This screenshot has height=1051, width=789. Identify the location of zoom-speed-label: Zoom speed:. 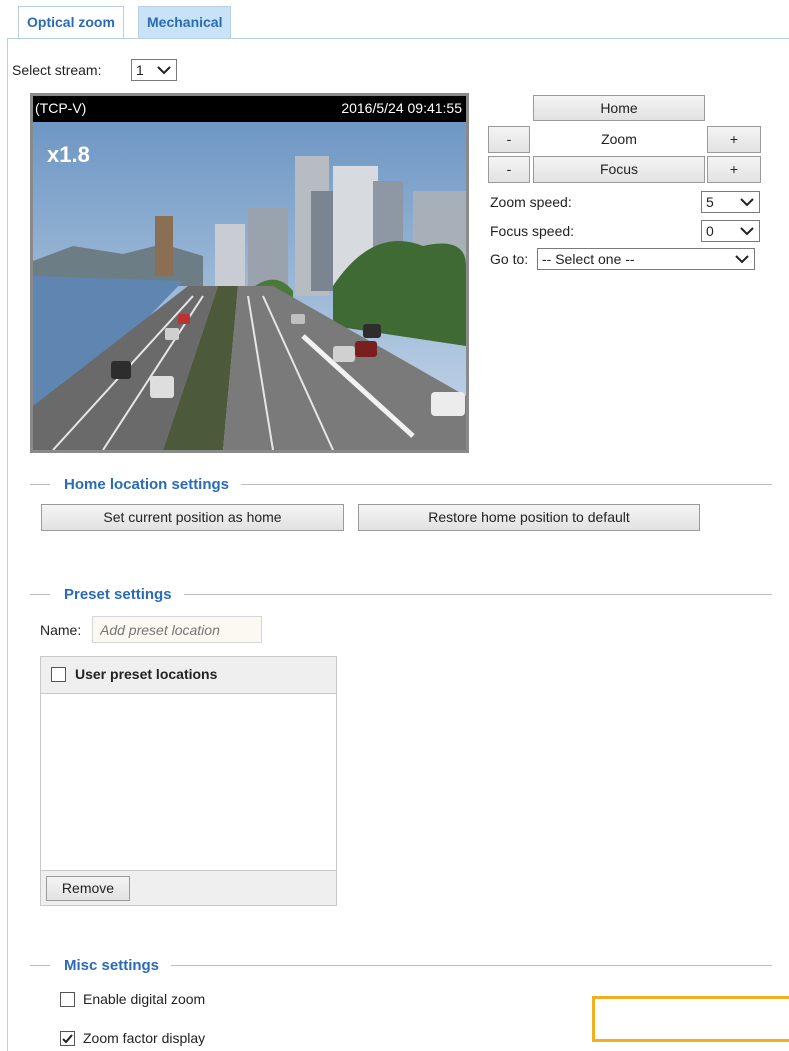
(531, 202).